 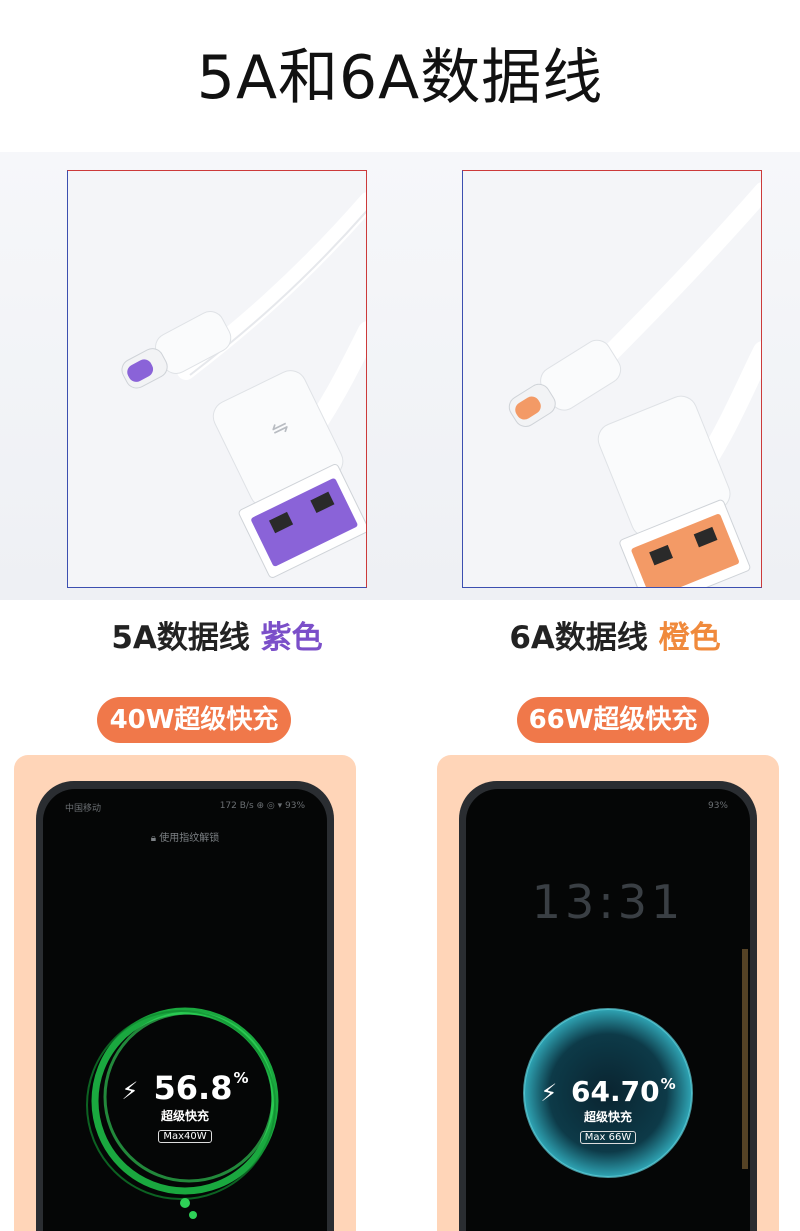 I want to click on lock-clock: 13:31, so click(x=608, y=902).